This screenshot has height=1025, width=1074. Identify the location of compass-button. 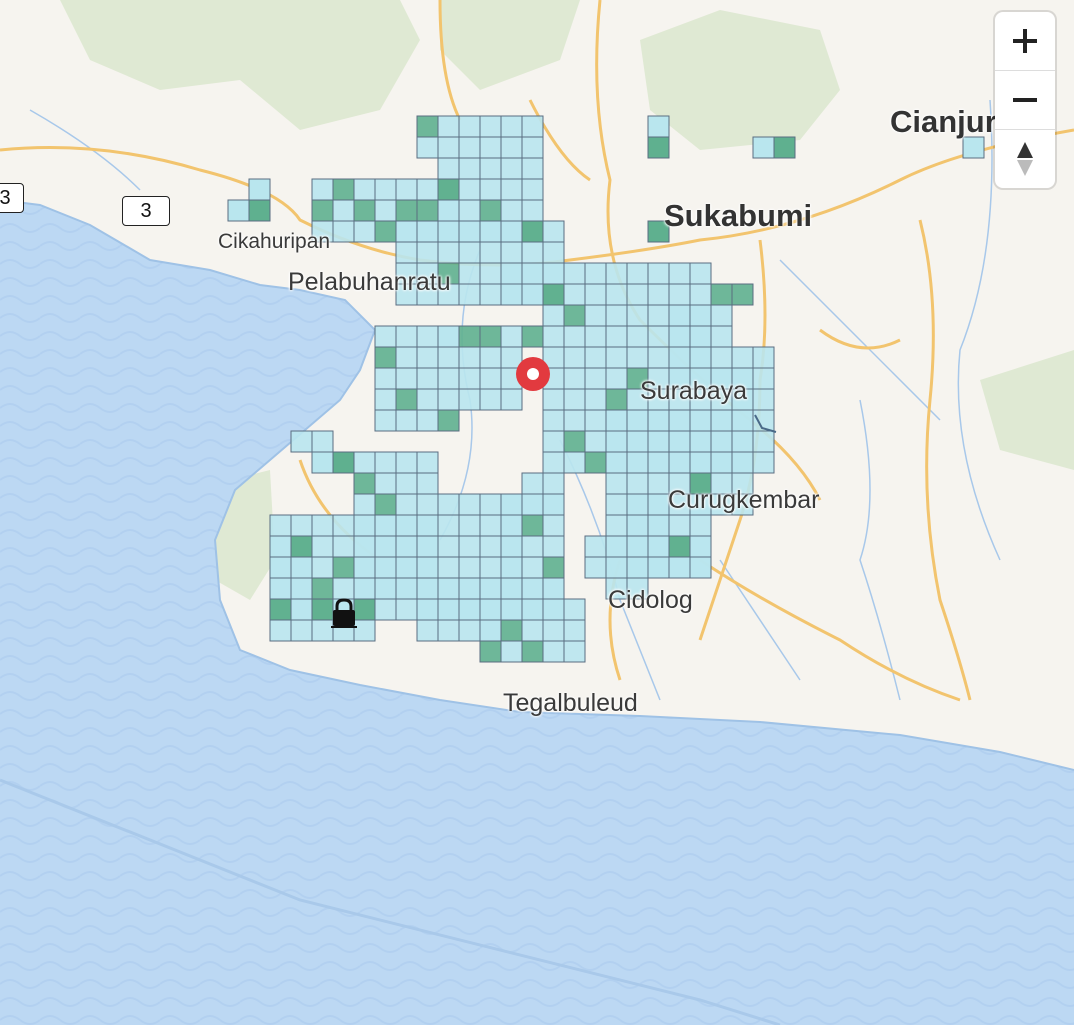
(1025, 159).